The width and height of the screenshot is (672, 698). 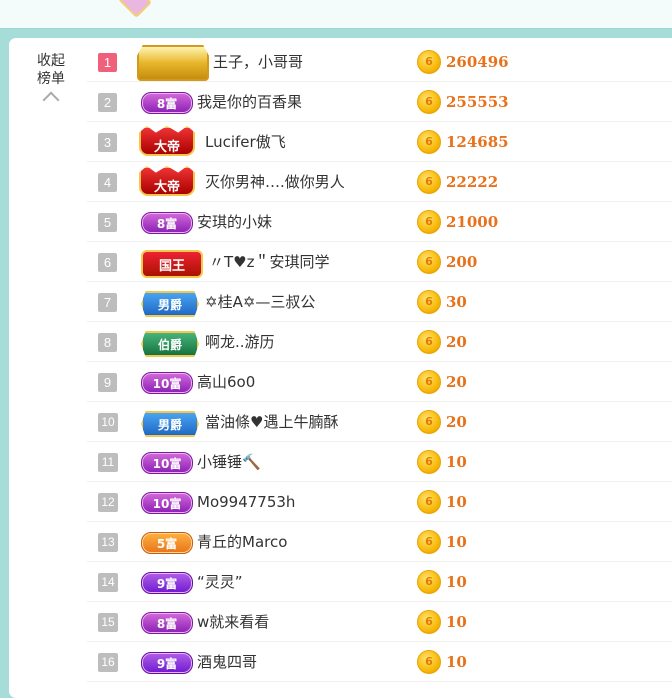 What do you see at coordinates (379, 262) in the screenshot?
I see `table-row: 6 国王 〃T♥z＂安琪同学 6 200` at bounding box center [379, 262].